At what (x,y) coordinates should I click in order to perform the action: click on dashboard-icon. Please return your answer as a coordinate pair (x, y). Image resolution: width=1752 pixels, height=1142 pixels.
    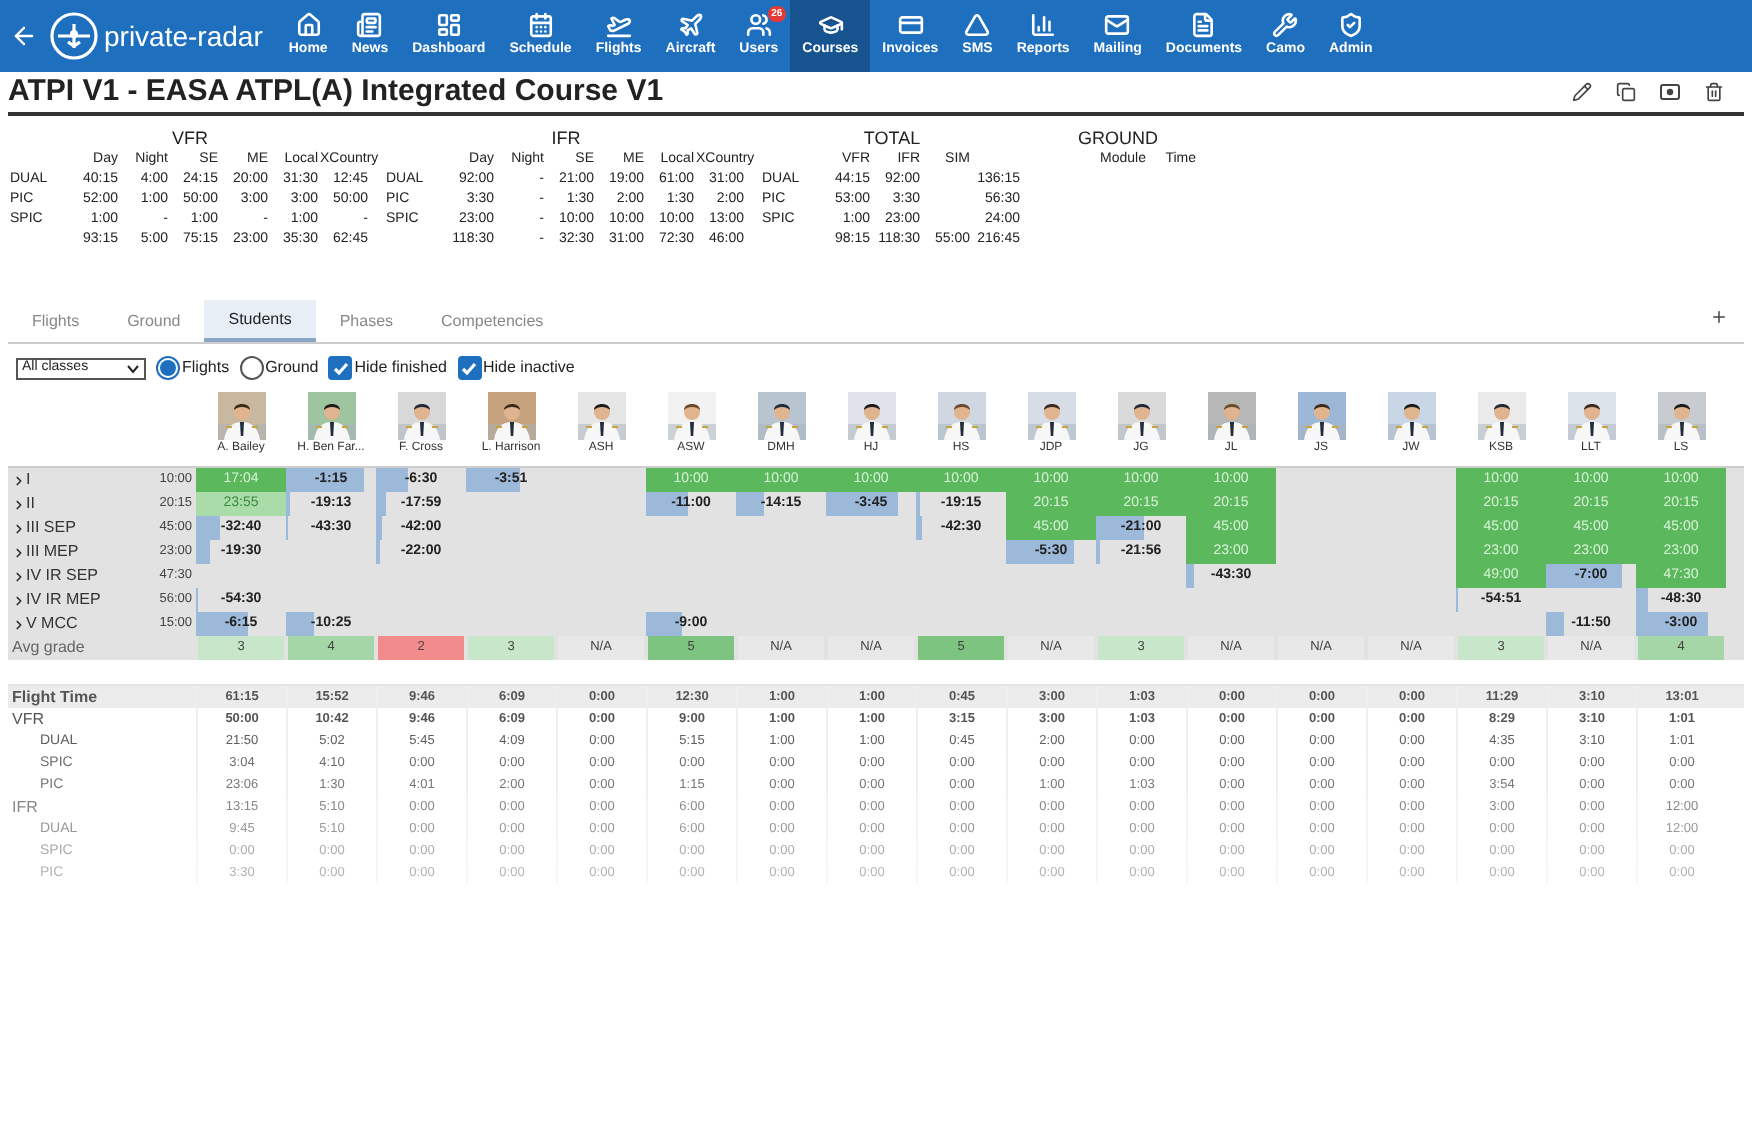
    Looking at the image, I should click on (448, 24).